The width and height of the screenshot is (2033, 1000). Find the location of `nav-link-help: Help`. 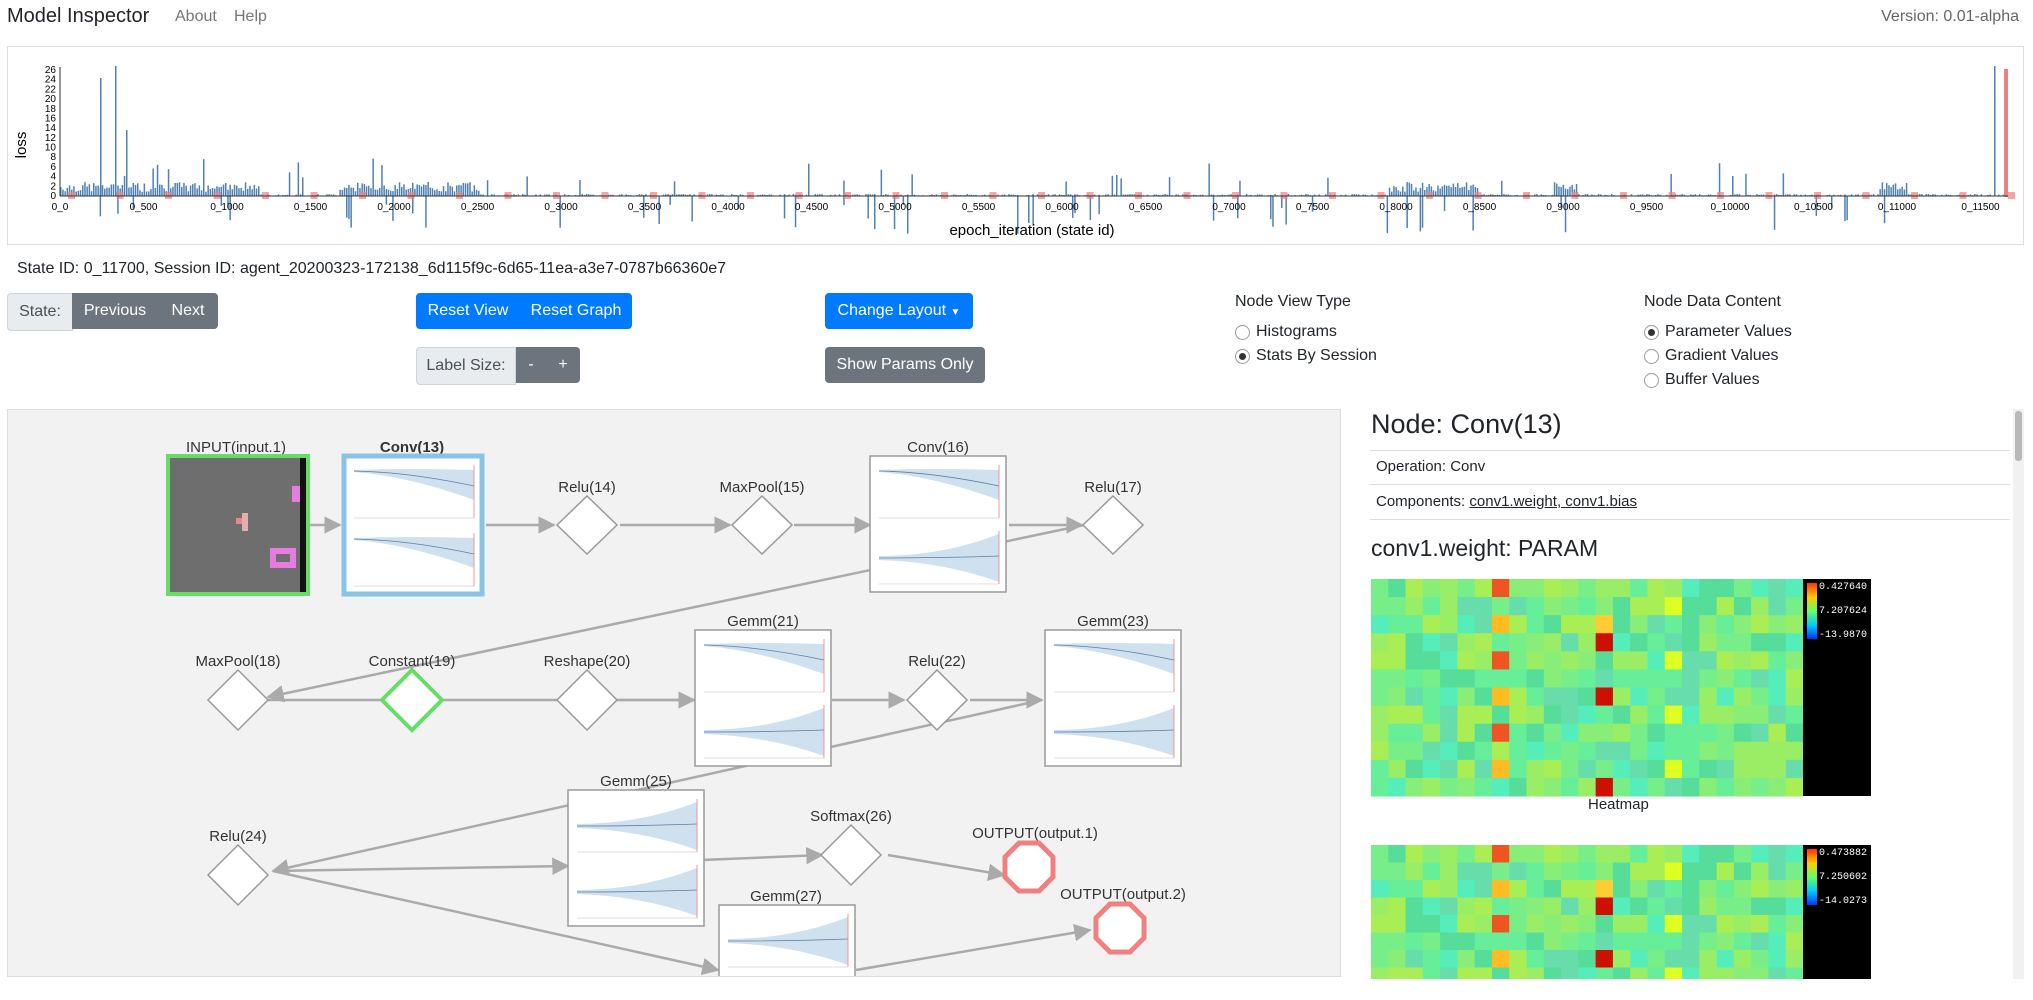

nav-link-help: Help is located at coordinates (250, 17).